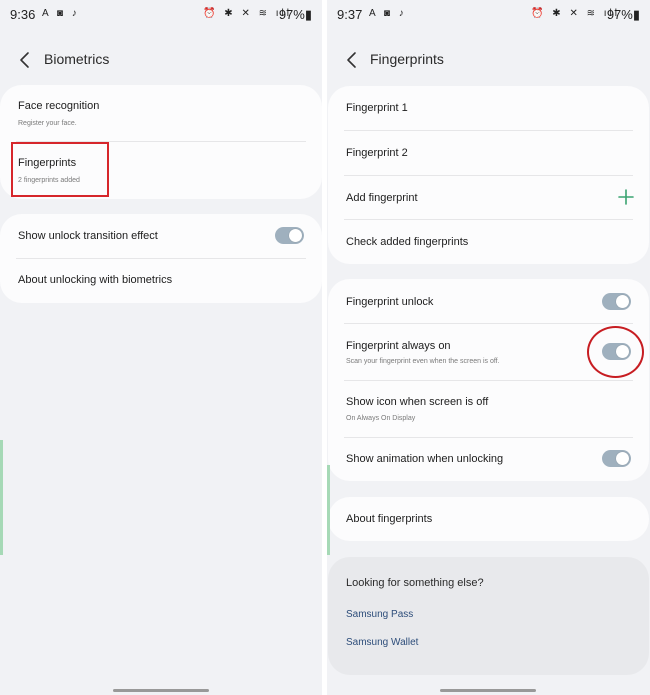 This screenshot has height=695, width=650. I want to click on about-fingerprints-row: About fingerprints, so click(488, 519).